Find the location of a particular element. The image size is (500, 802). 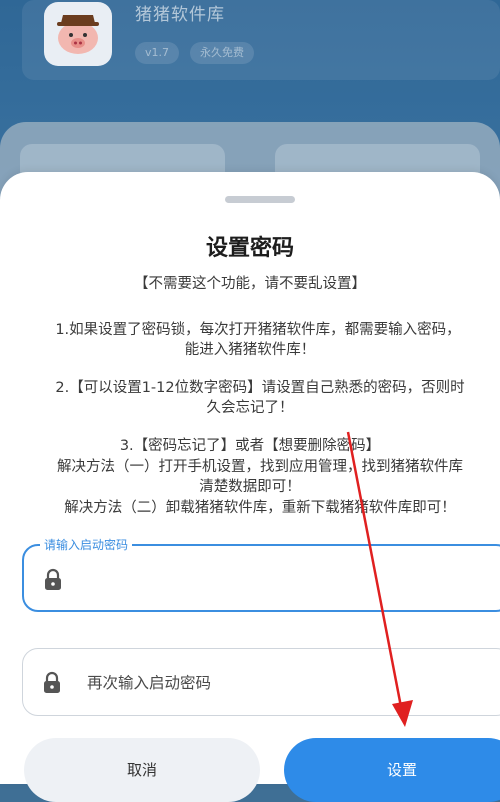

instruction-line: 3.【密码忘记了】或者【想要删除密码】 is located at coordinates (250, 446).